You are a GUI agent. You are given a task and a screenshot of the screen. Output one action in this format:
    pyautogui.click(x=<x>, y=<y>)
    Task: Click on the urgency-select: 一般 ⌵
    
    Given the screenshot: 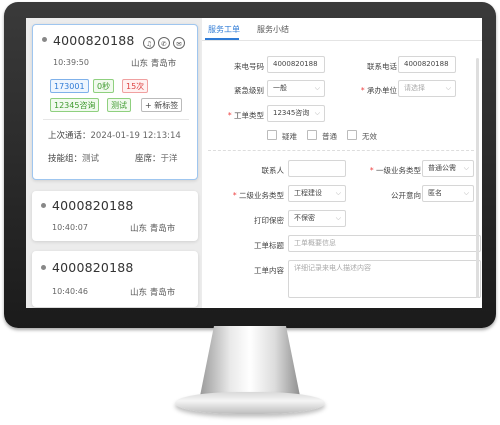 What is the action you would take?
    pyautogui.click(x=296, y=88)
    